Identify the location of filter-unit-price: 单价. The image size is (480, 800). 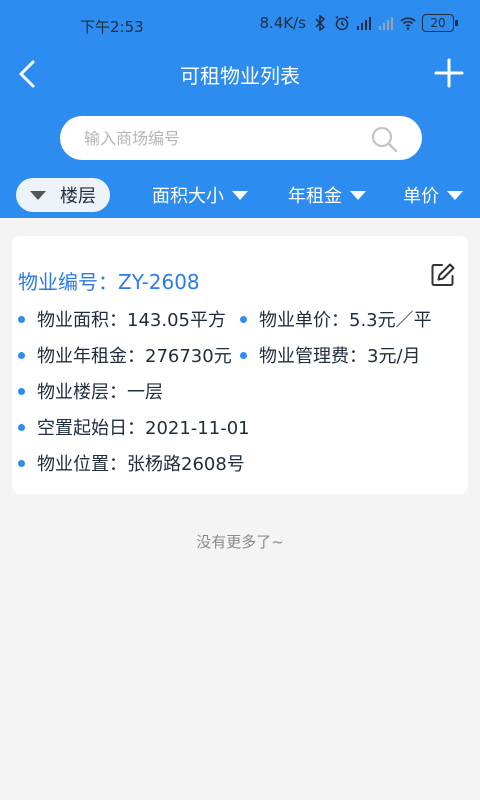
(433, 195).